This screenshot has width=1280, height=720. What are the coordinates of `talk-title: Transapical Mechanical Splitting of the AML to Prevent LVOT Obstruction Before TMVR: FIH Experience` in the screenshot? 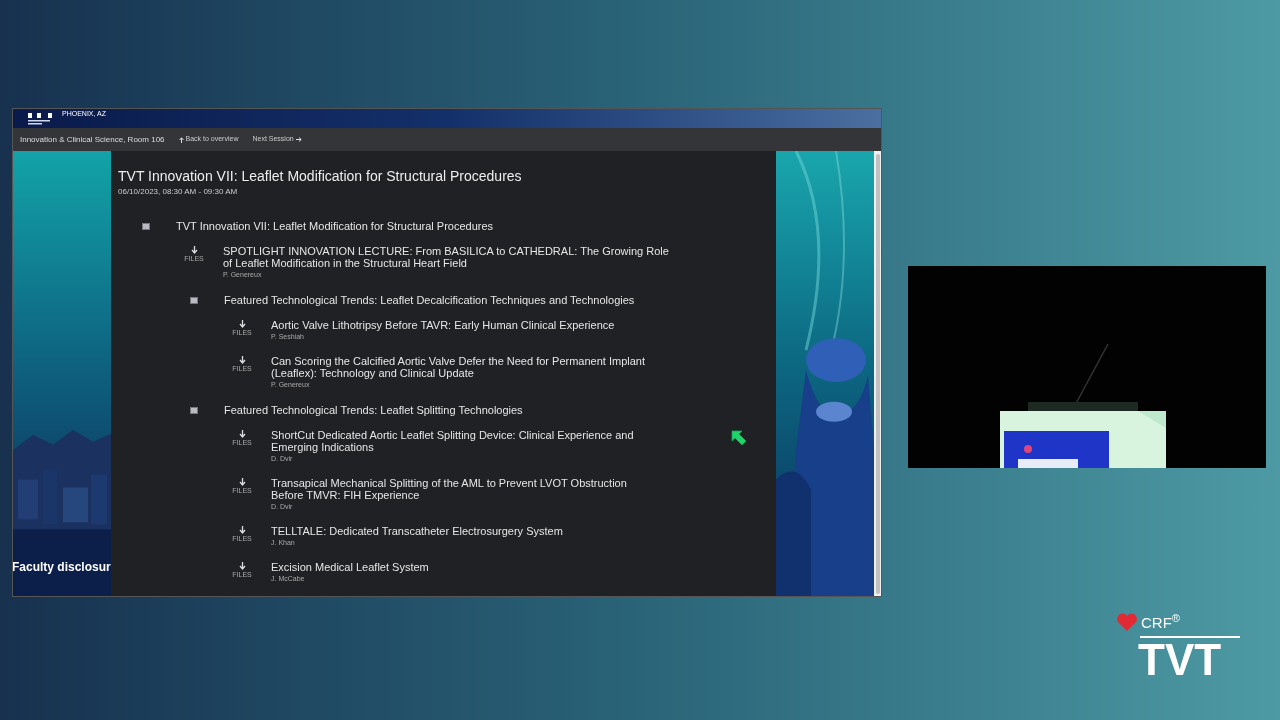 It's located at (466, 489).